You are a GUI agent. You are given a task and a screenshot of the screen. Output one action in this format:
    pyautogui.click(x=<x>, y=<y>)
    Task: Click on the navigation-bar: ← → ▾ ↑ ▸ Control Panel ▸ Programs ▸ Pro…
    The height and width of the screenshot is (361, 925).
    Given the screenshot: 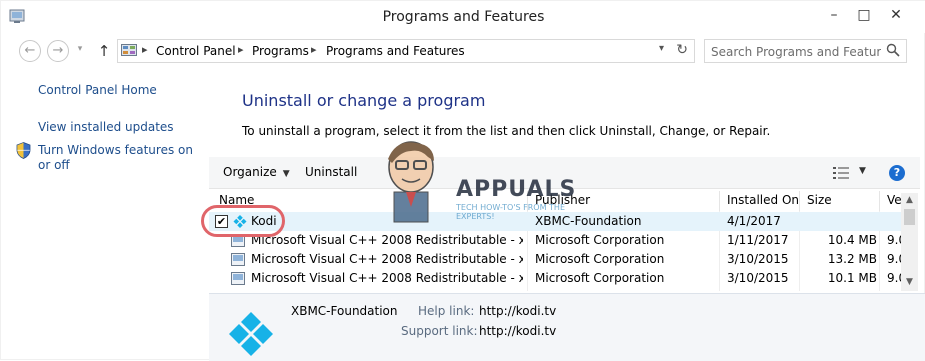 What is the action you would take?
    pyautogui.click(x=463, y=51)
    